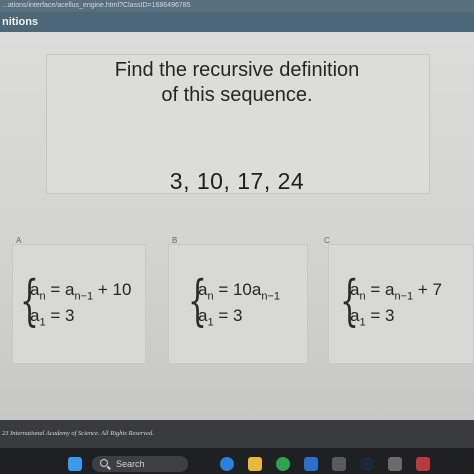 This screenshot has height=474, width=474. I want to click on option-a-initial-term: a1 = 3, so click(52, 317).